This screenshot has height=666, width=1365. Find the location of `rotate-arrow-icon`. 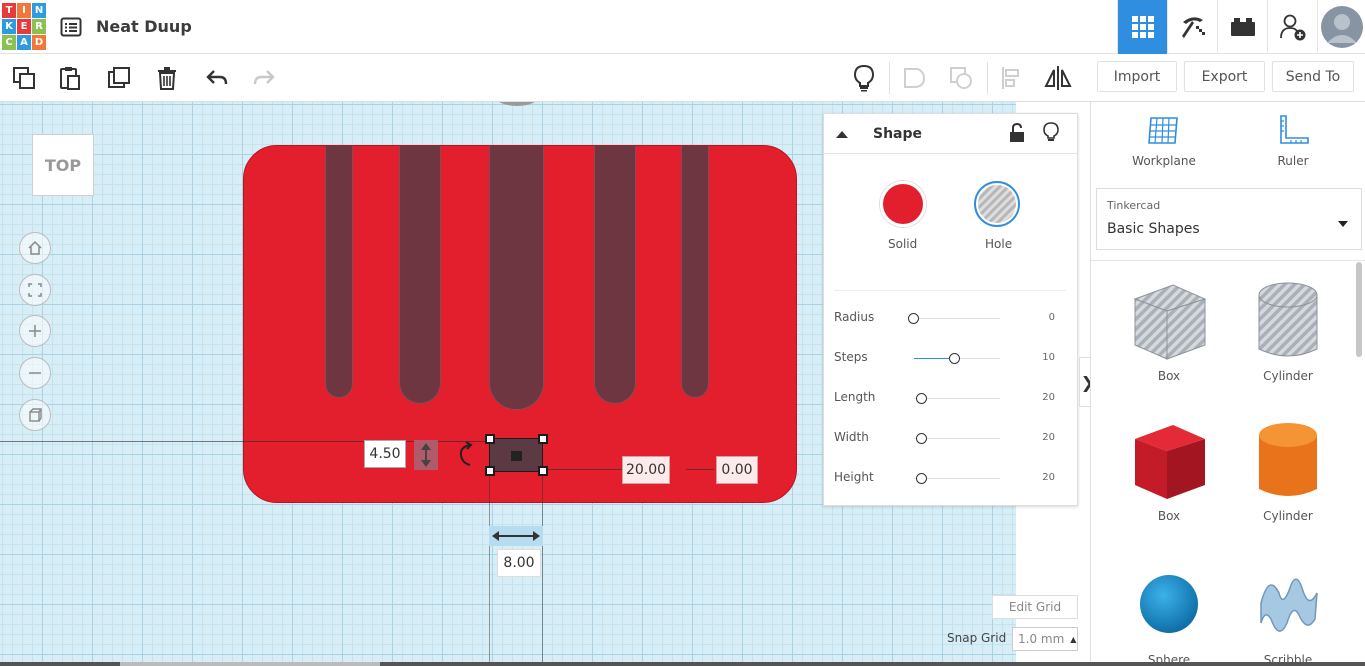

rotate-arrow-icon is located at coordinates (466, 455).